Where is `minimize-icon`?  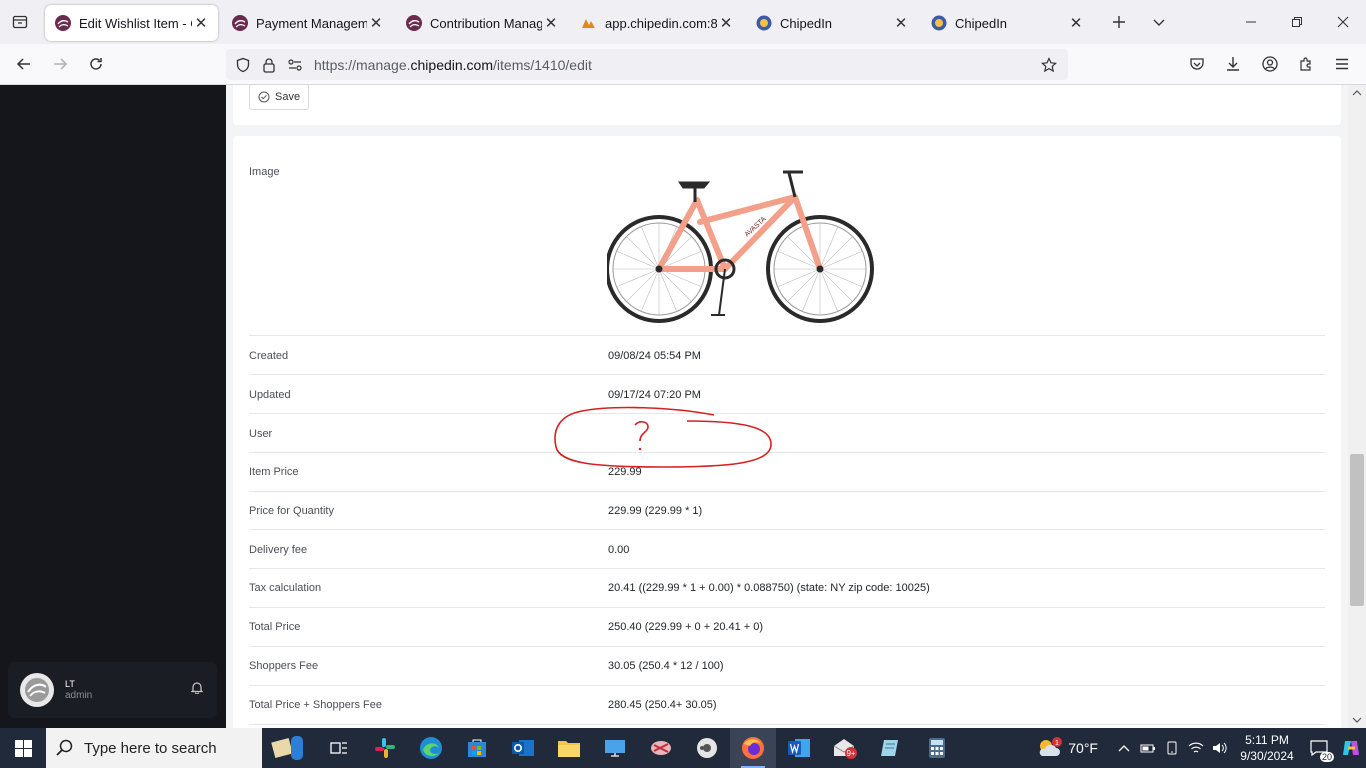 minimize-icon is located at coordinates (1251, 22).